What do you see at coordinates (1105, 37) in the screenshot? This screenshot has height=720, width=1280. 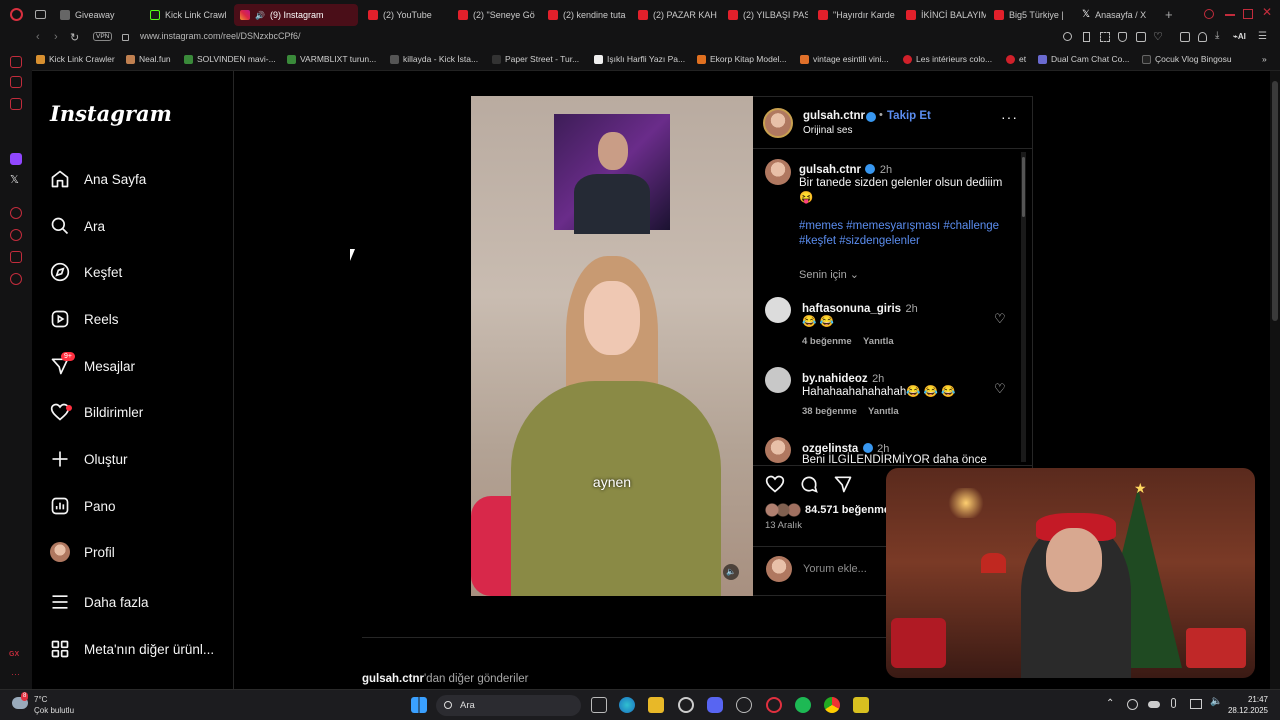 I see `snapshot-icon` at bounding box center [1105, 37].